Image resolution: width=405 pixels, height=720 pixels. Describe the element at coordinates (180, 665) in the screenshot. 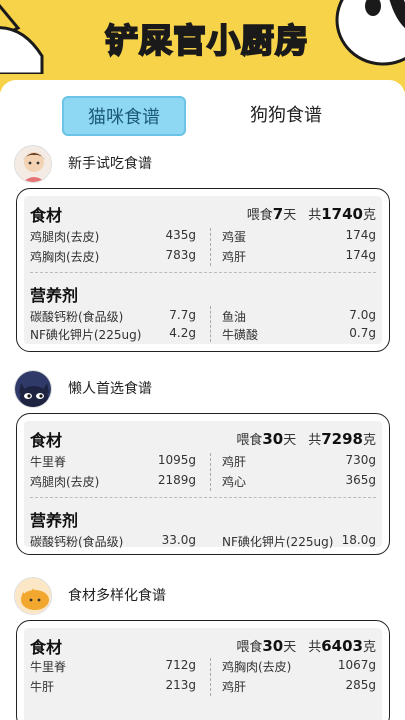

I see `ingredient-value: 712g` at that location.